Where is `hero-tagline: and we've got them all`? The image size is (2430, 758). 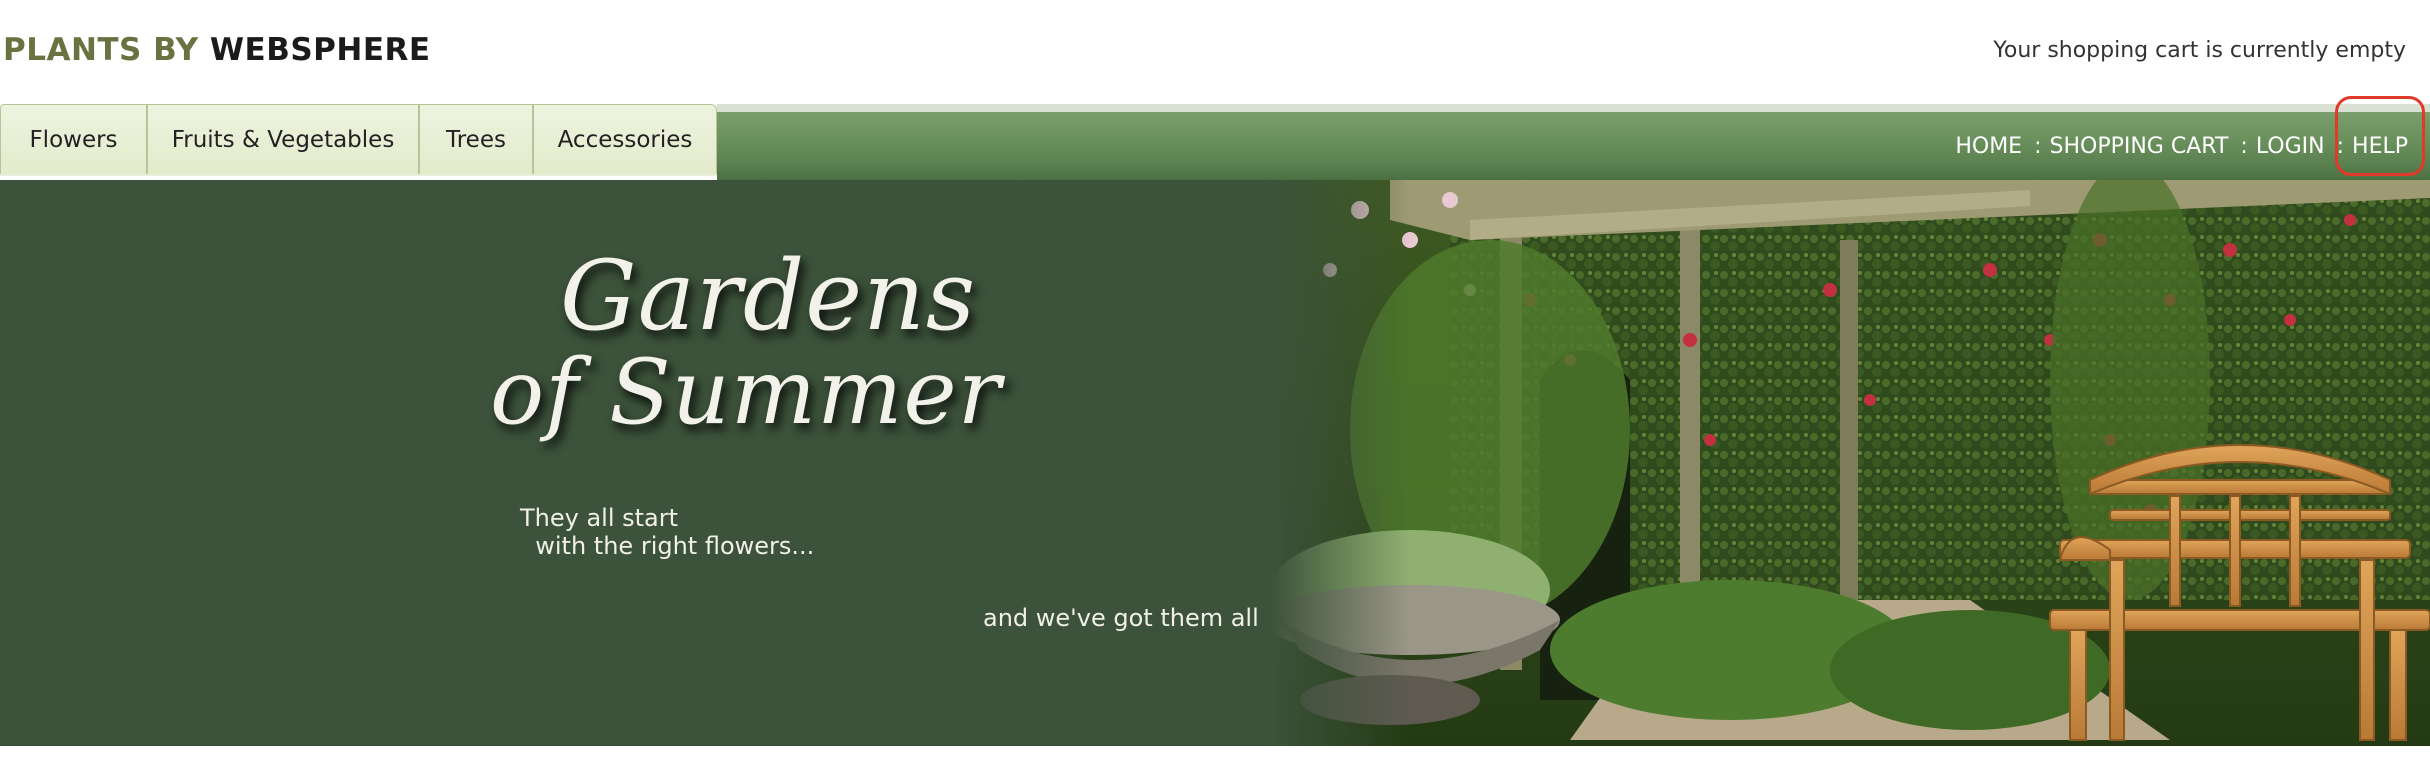 hero-tagline: and we've got them all is located at coordinates (1121, 618).